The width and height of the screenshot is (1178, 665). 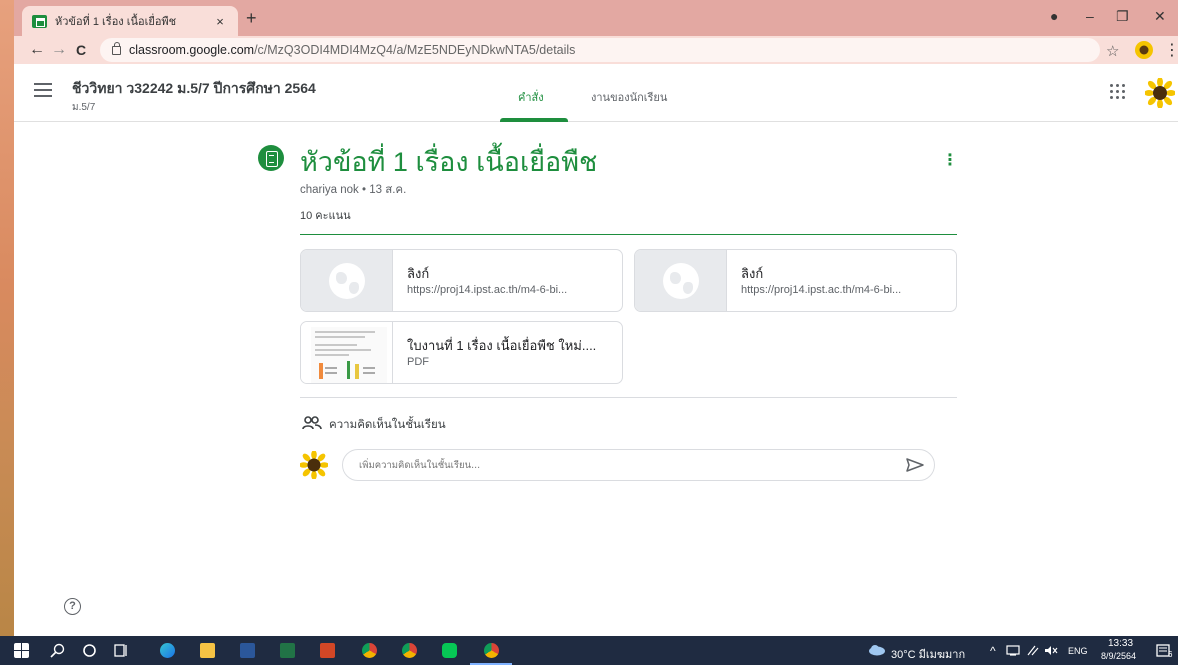 What do you see at coordinates (928, 654) in the screenshot?
I see `weather-text: 30°C มีเมฆมาก` at bounding box center [928, 654].